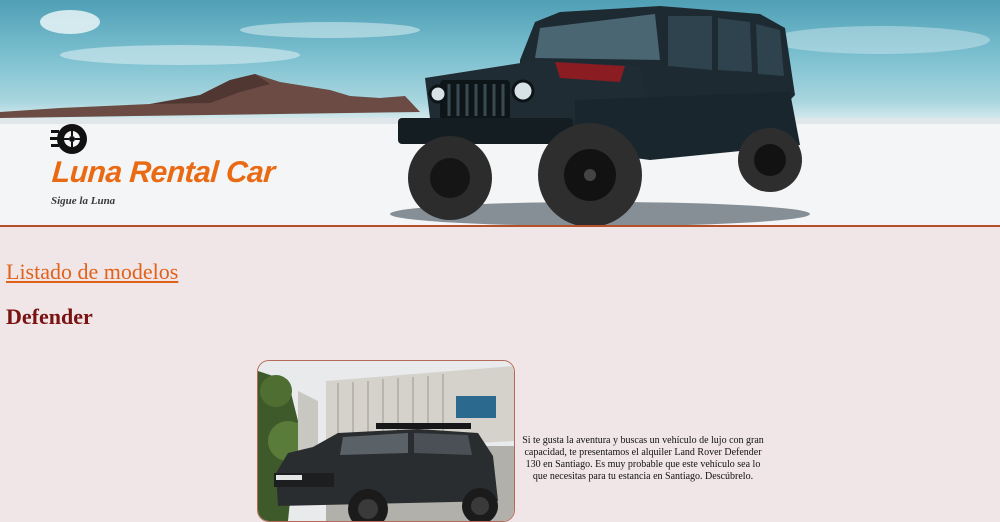 The height and width of the screenshot is (522, 1000). Describe the element at coordinates (49, 316) in the screenshot. I see `model-title: Defender` at that location.